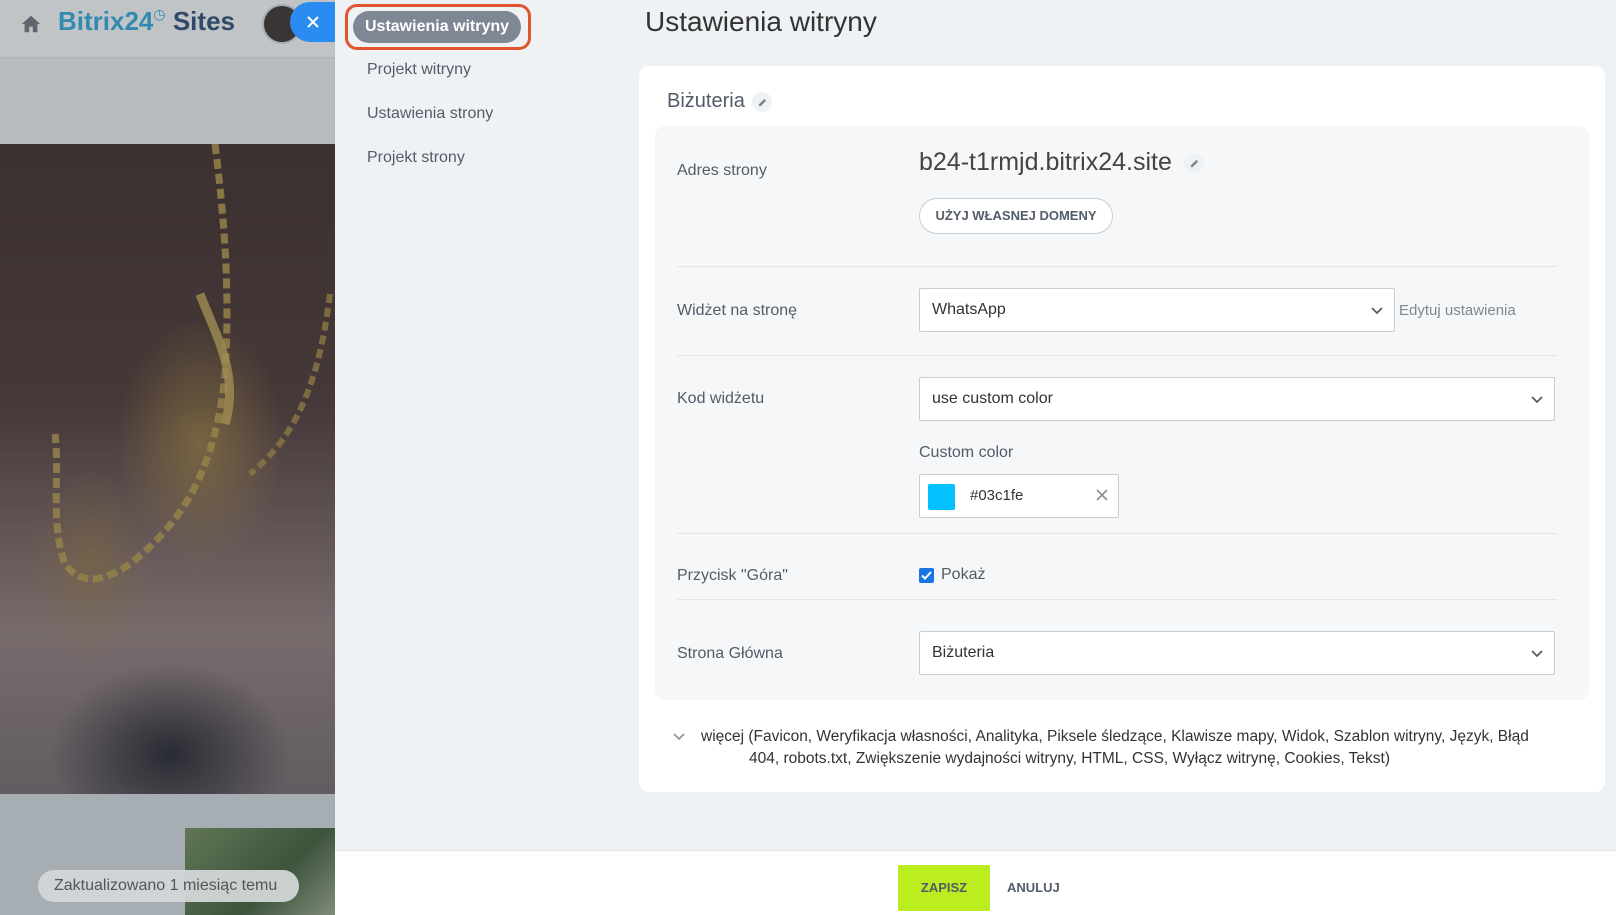  I want to click on custom-color-field: #03c1fe, so click(1019, 496).